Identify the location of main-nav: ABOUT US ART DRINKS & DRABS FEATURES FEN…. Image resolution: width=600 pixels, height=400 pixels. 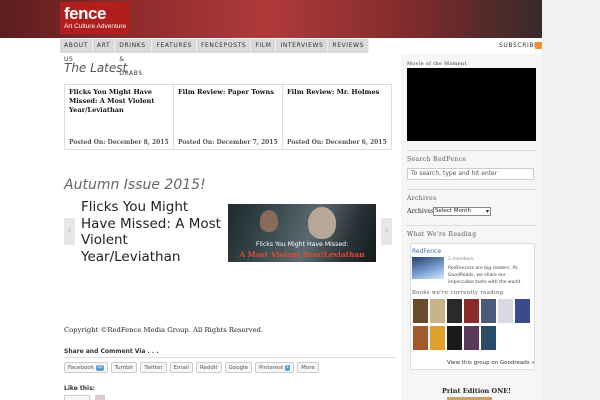
(214, 58).